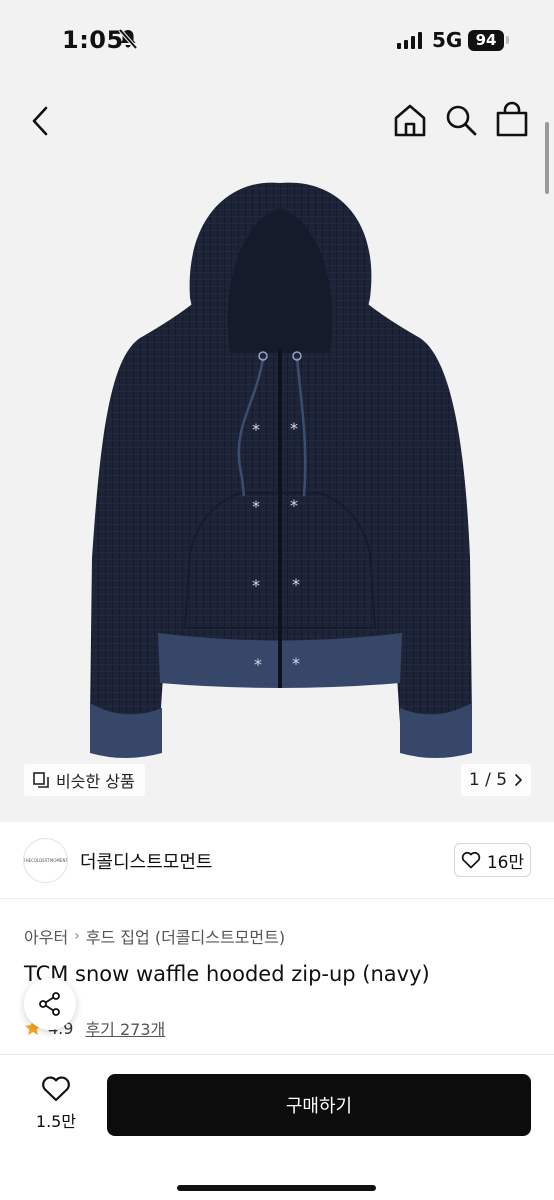 This screenshot has width=554, height=1200. I want to click on shop-row: THECOLDESTMOMENT 더콜디스트모먼트 16만, so click(277, 860).